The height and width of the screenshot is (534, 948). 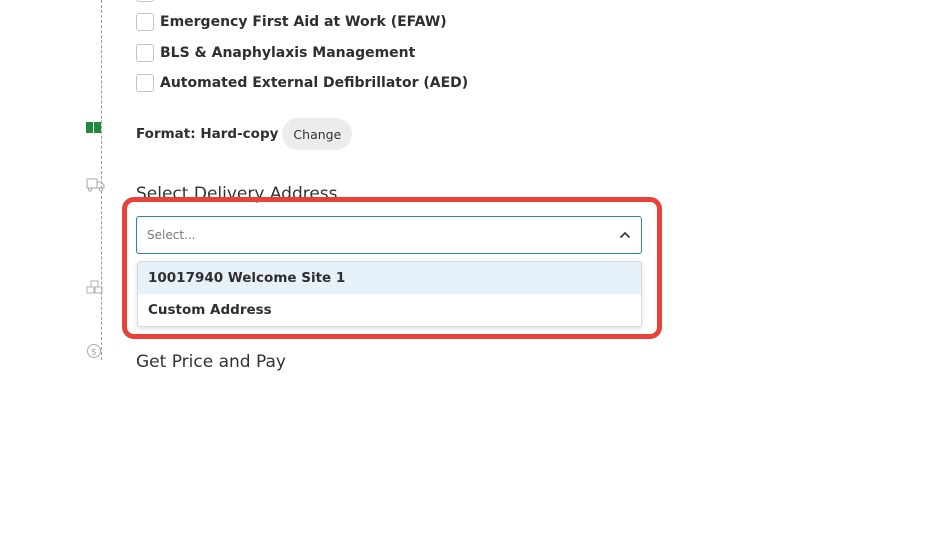 I want to click on option-custom-address: Custom Address, so click(x=389, y=310).